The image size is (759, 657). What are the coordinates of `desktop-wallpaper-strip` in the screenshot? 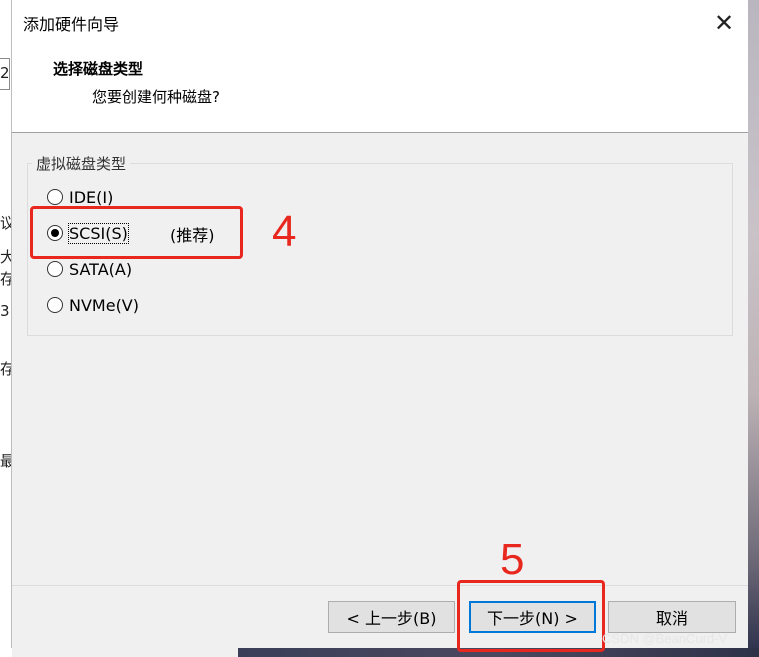 It's located at (753, 328).